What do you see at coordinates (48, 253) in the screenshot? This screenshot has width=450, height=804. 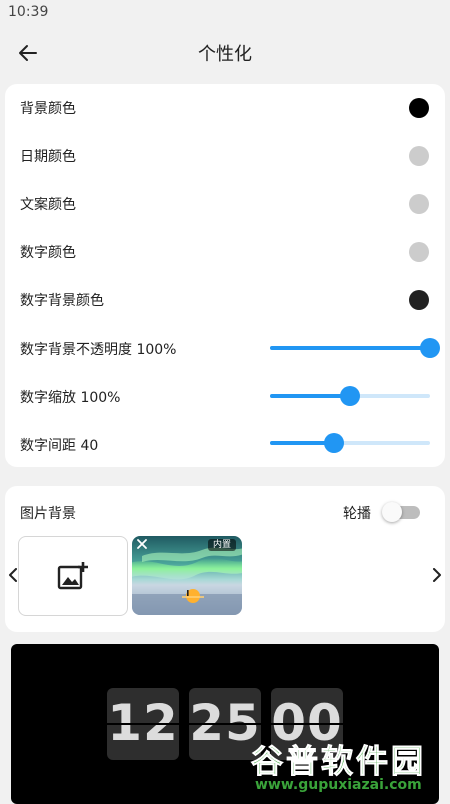 I see `digit-color-label: 数字颜色` at bounding box center [48, 253].